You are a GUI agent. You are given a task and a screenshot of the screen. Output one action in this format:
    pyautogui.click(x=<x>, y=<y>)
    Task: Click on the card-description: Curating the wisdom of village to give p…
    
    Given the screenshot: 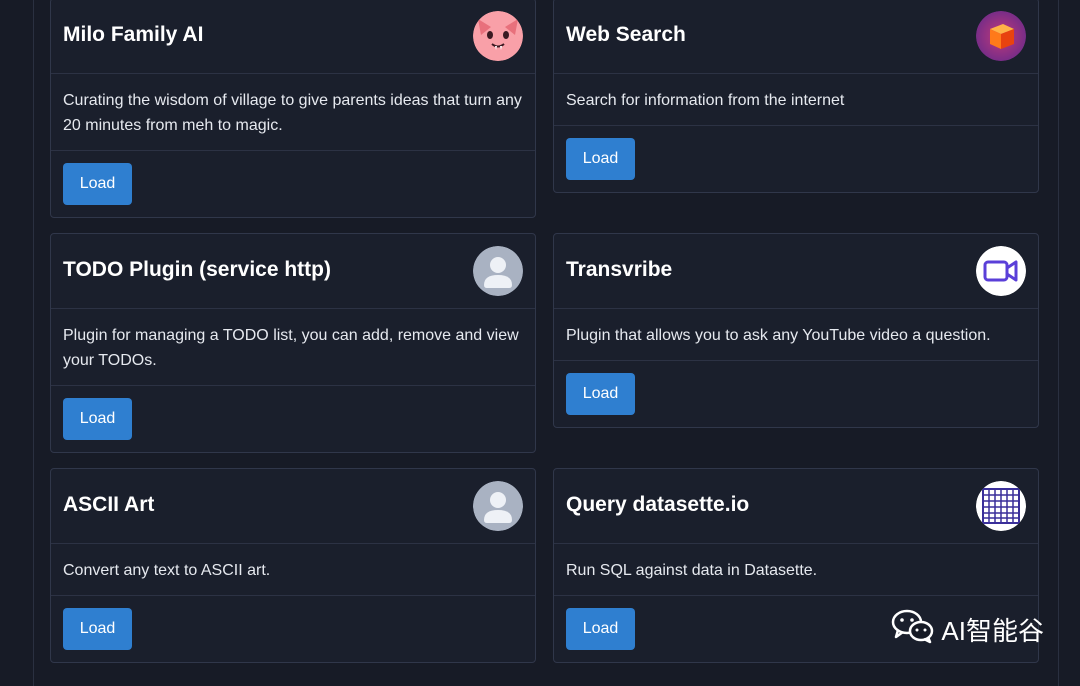 What is the action you would take?
    pyautogui.click(x=293, y=112)
    